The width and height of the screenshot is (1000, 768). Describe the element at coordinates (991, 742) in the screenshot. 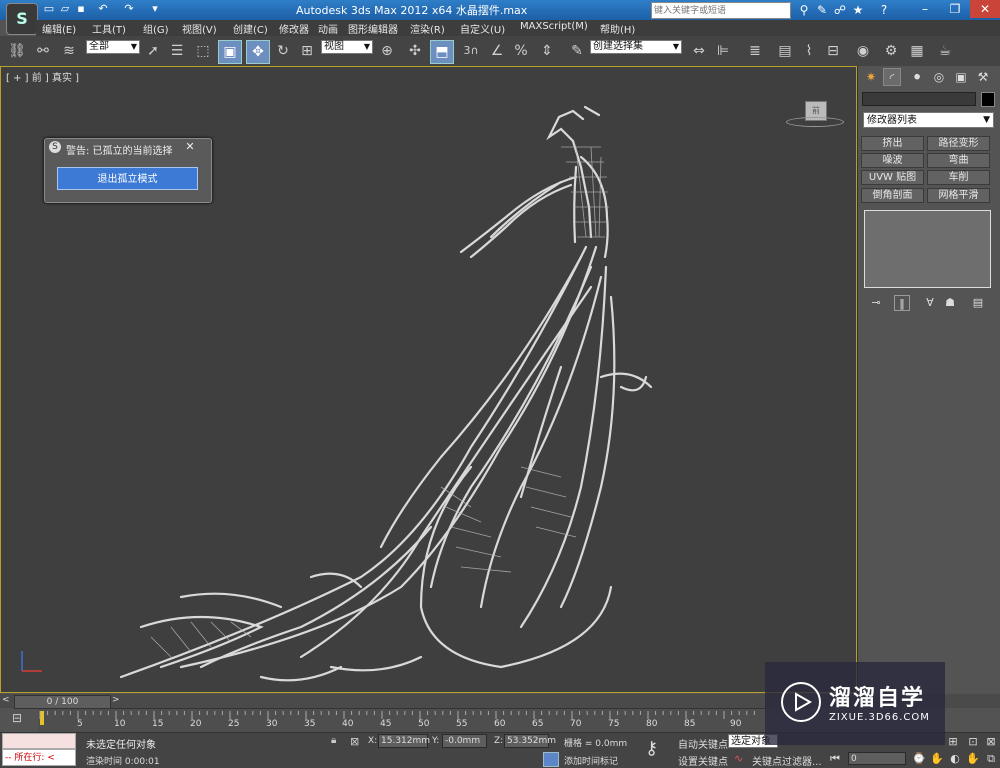

I see `zoom-region-icon: ⊠` at that location.